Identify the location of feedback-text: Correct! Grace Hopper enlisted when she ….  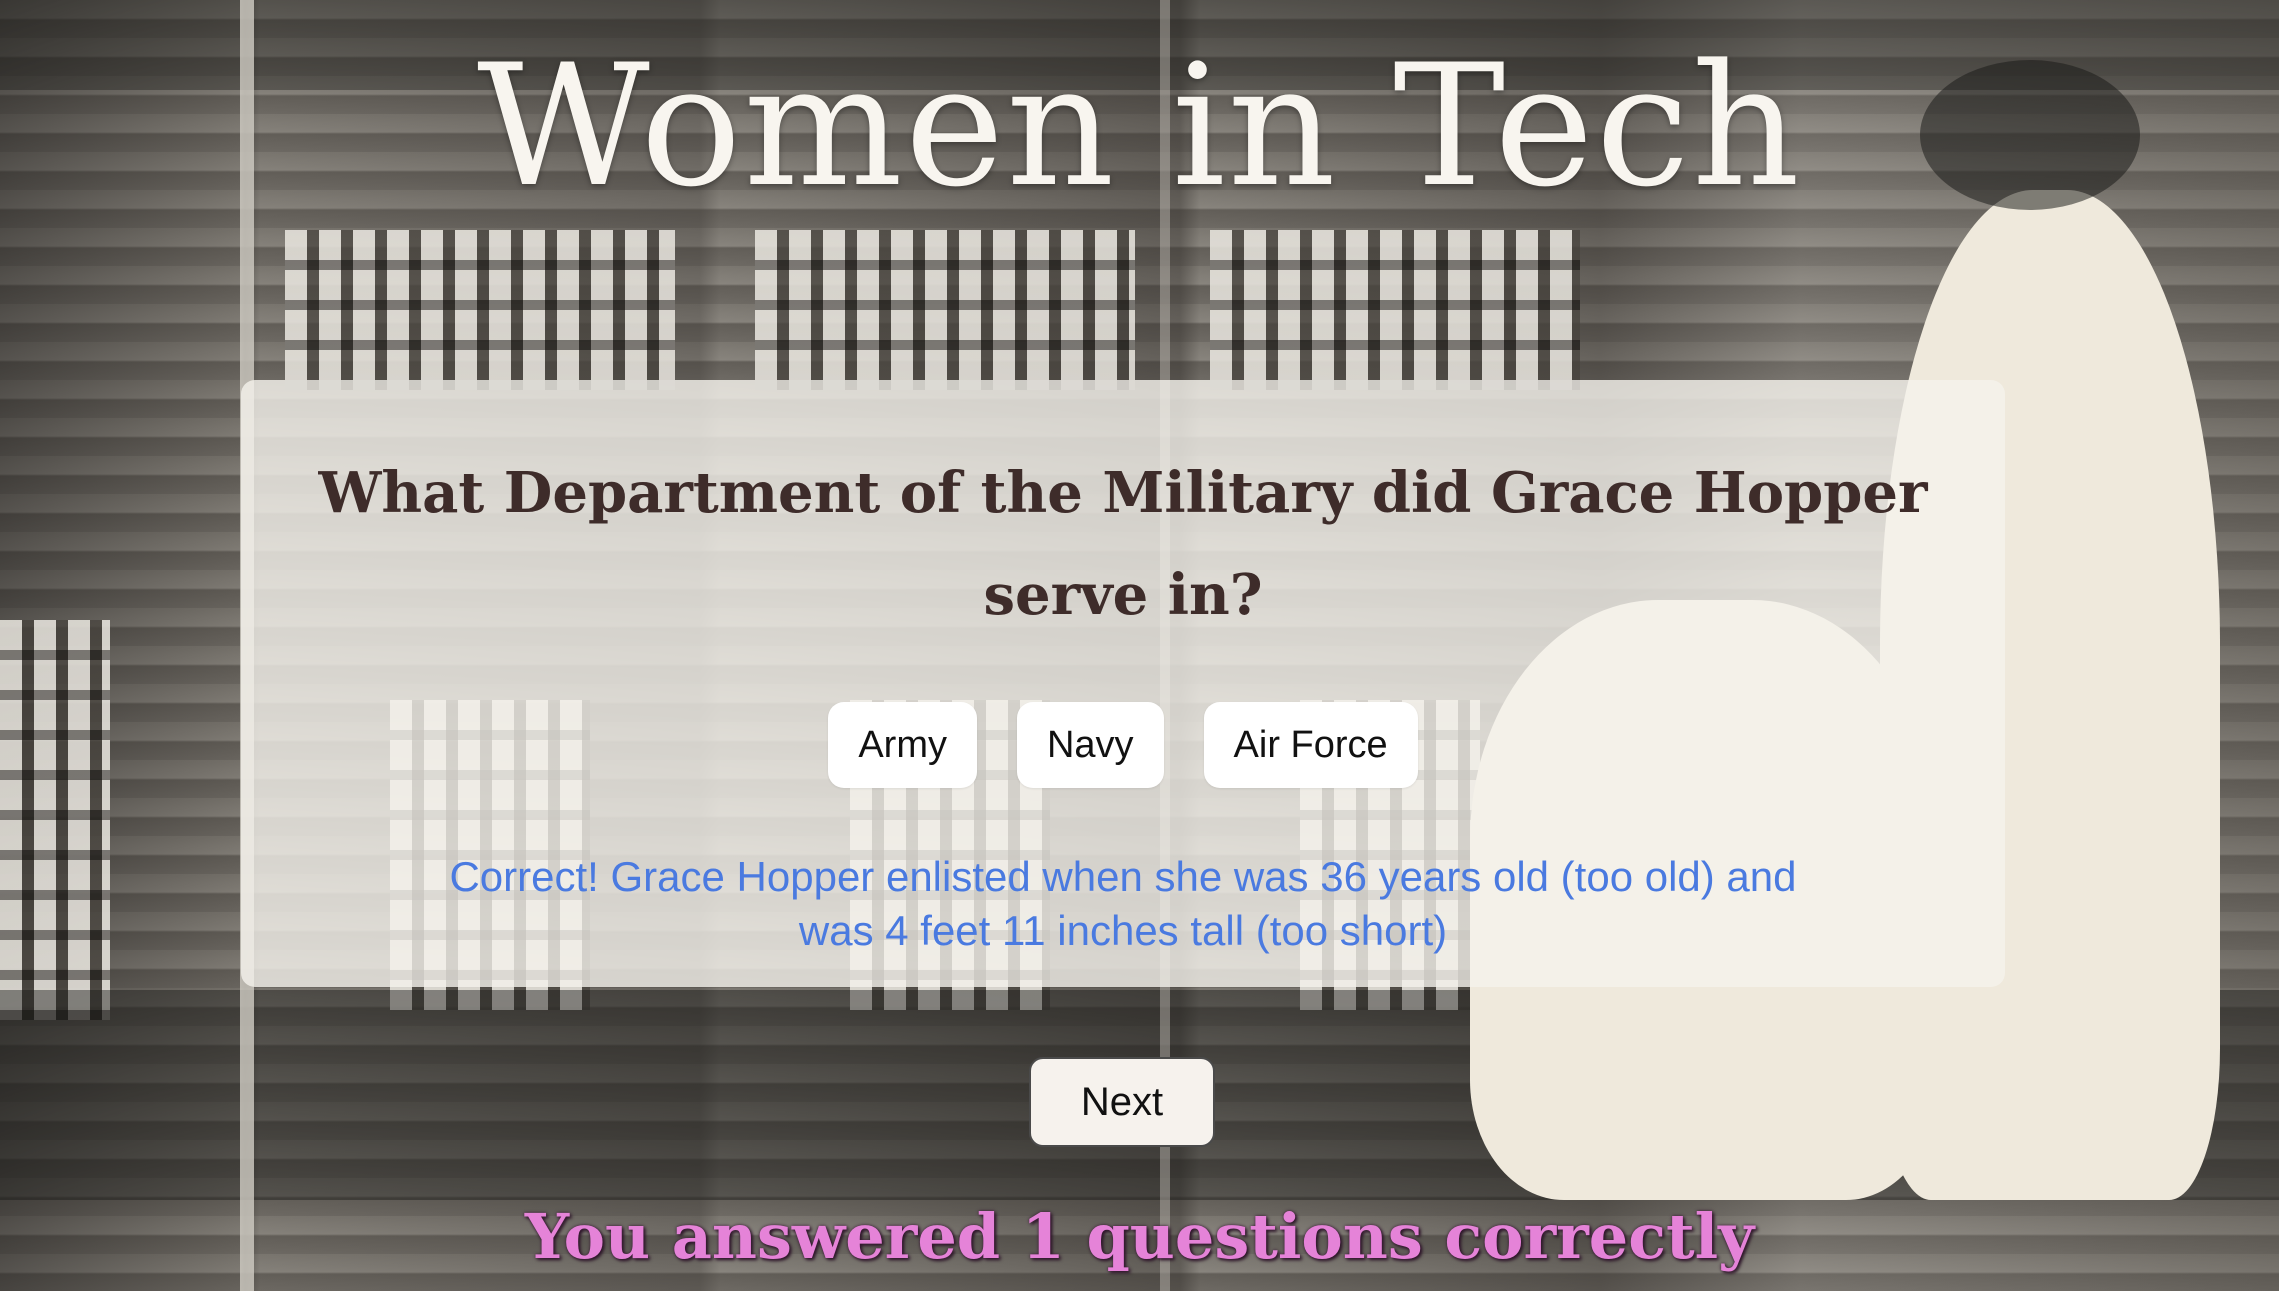
(1123, 903).